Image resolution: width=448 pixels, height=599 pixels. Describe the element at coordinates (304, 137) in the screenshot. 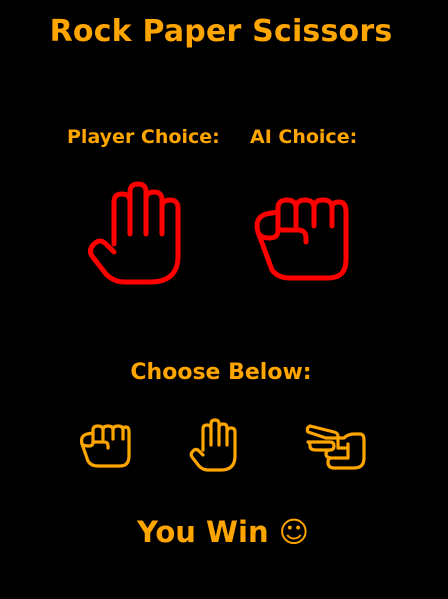

I see `ai-choice-label: AI Choice:` at that location.